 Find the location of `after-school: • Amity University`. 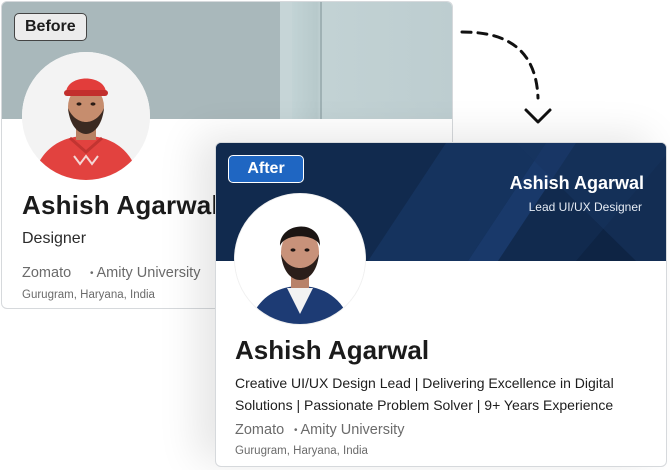

after-school: • Amity University is located at coordinates (349, 430).